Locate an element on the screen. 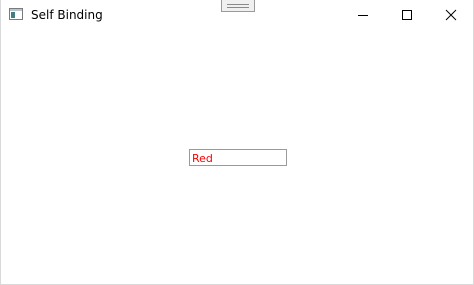 Image resolution: width=474 pixels, height=285 pixels. minimize-icon is located at coordinates (363, 15).